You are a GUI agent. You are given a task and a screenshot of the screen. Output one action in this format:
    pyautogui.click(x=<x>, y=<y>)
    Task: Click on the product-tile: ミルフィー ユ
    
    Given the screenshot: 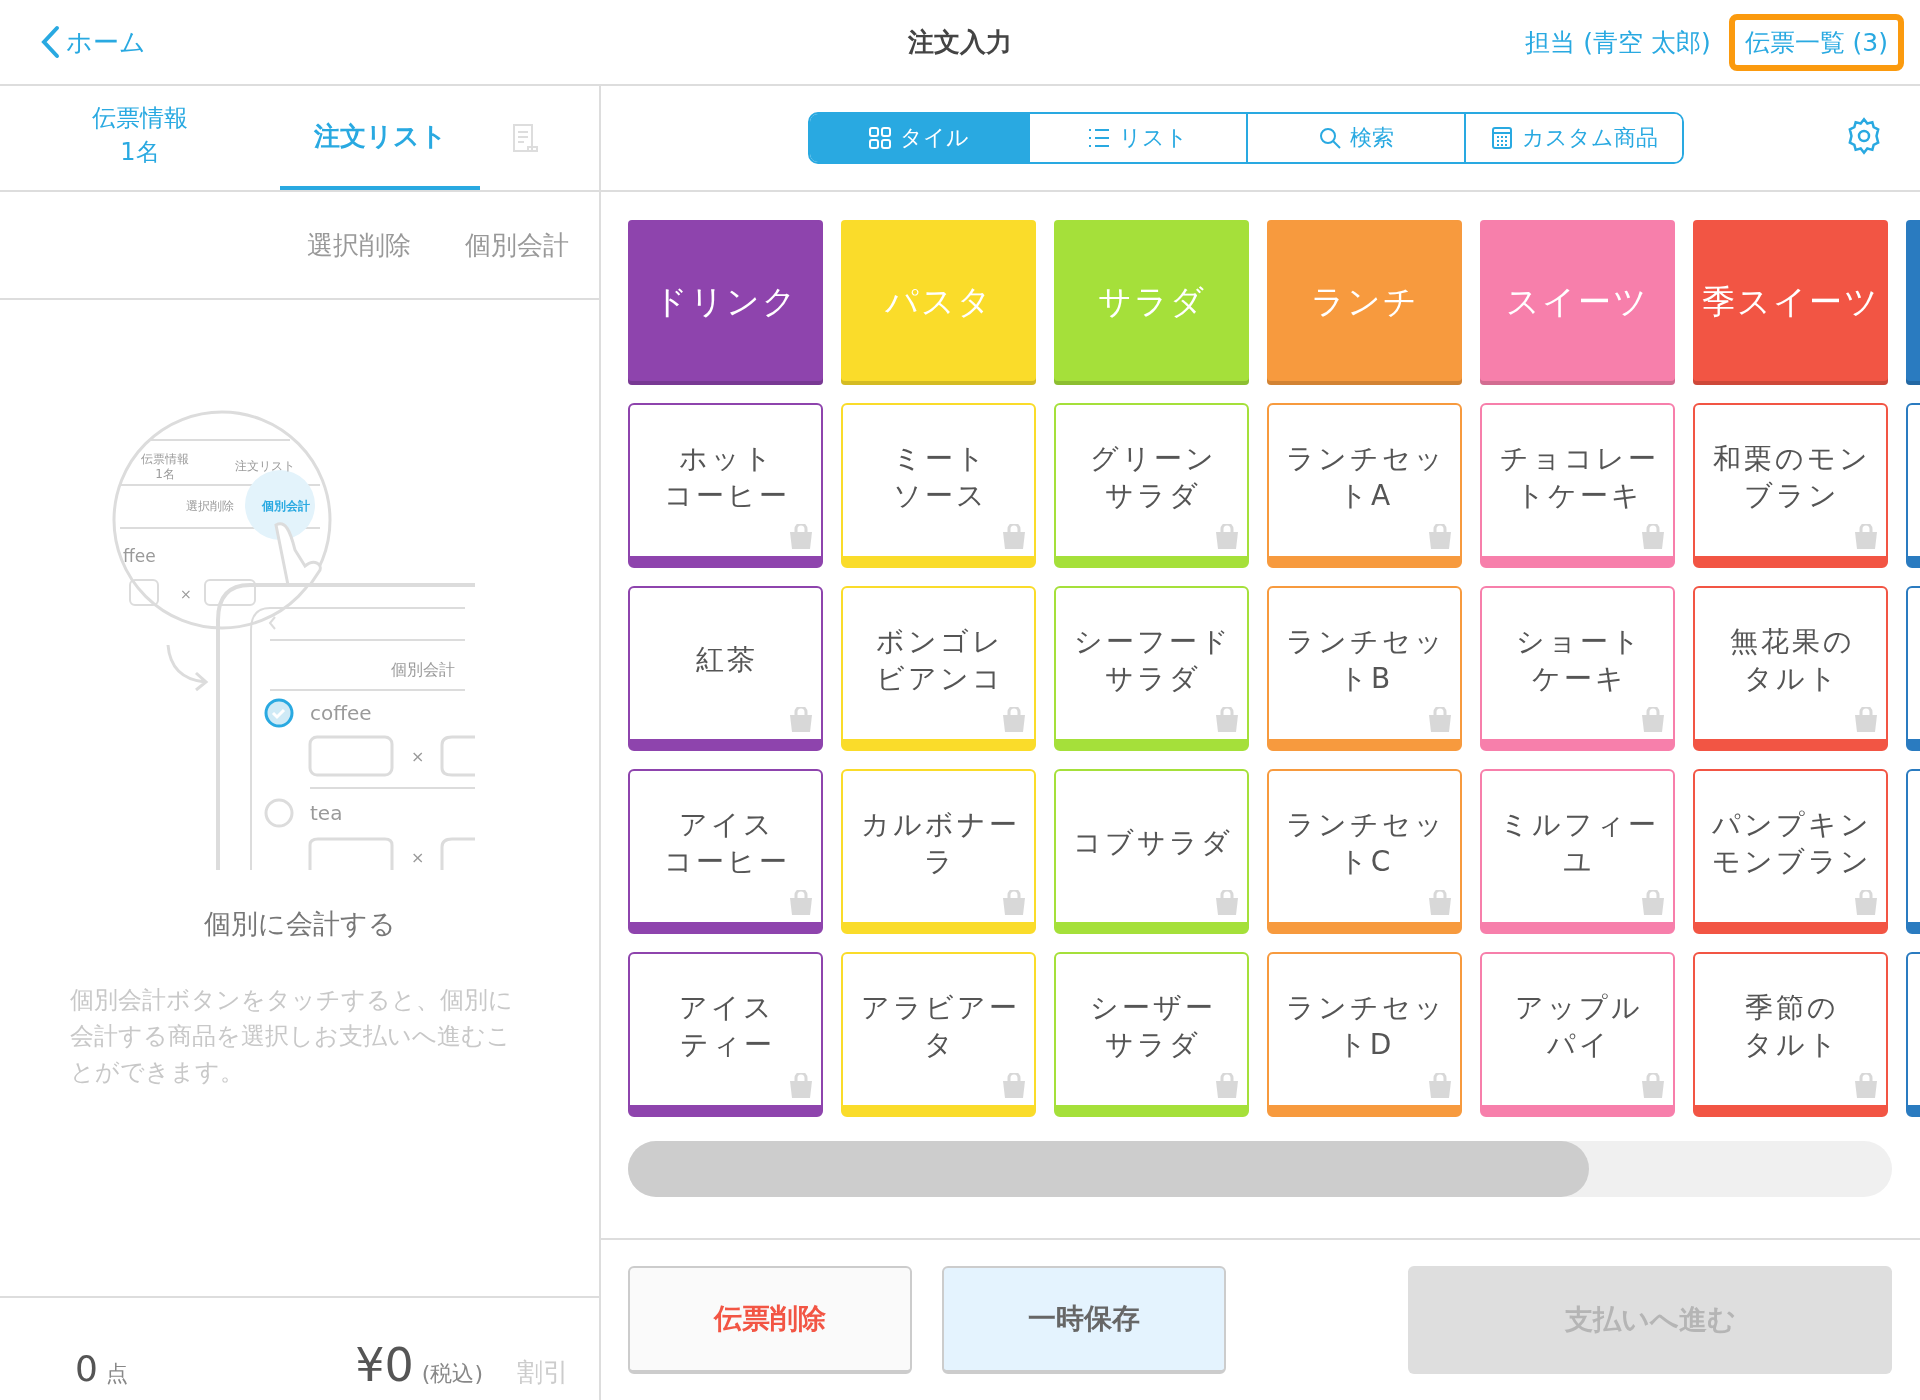 What is the action you would take?
    pyautogui.click(x=1577, y=851)
    